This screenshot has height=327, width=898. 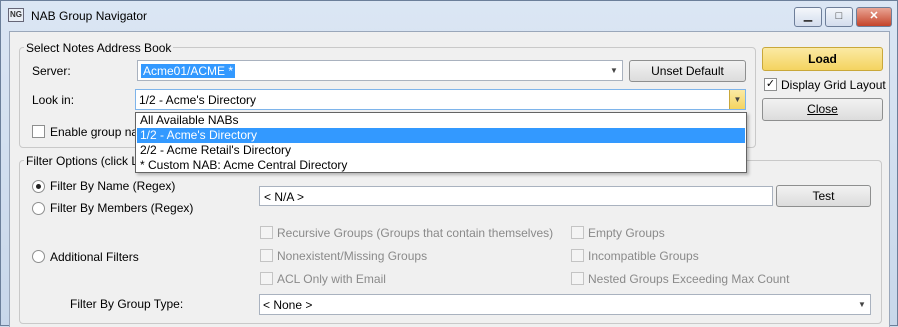 I want to click on group-type-combo: < None > ▼, so click(x=565, y=304).